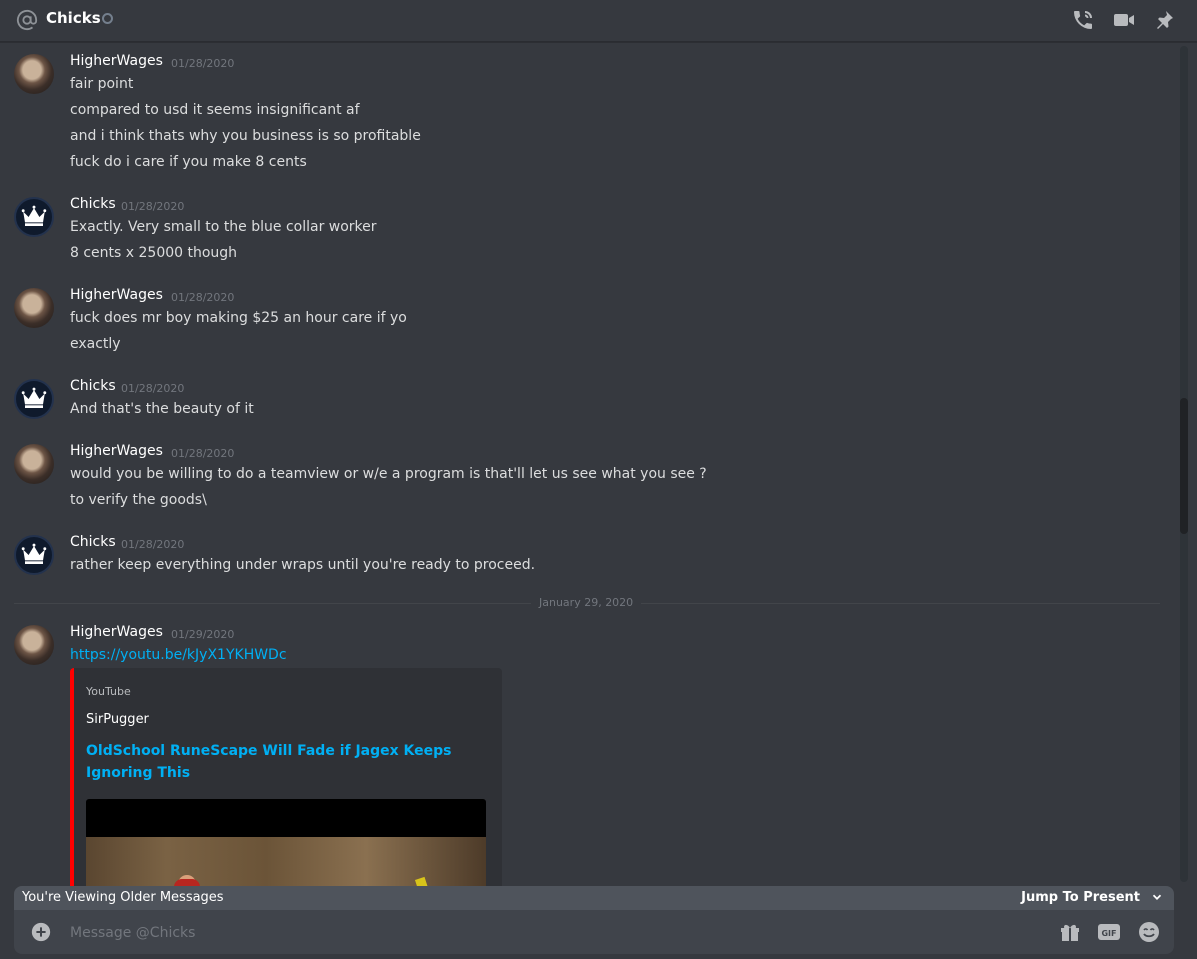 The image size is (1197, 959). What do you see at coordinates (550, 933) in the screenshot?
I see `message-input` at bounding box center [550, 933].